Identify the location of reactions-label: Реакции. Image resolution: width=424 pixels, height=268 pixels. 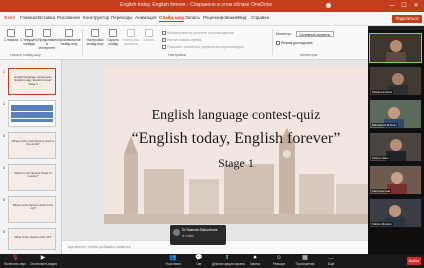
(279, 264).